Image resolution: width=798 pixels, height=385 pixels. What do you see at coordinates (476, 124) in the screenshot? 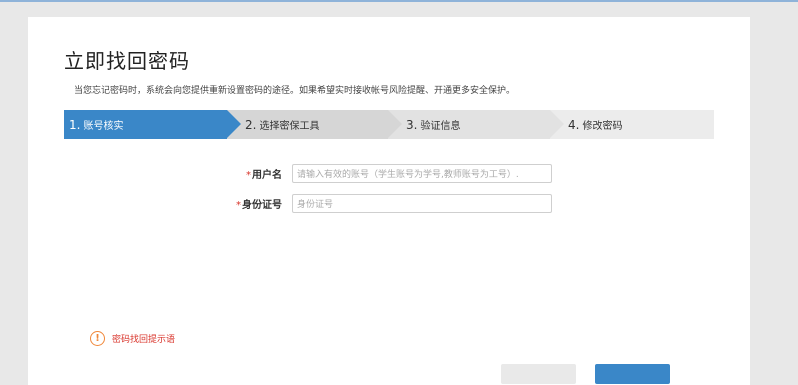
I see `step-verify-info: 3. 验证信息` at bounding box center [476, 124].